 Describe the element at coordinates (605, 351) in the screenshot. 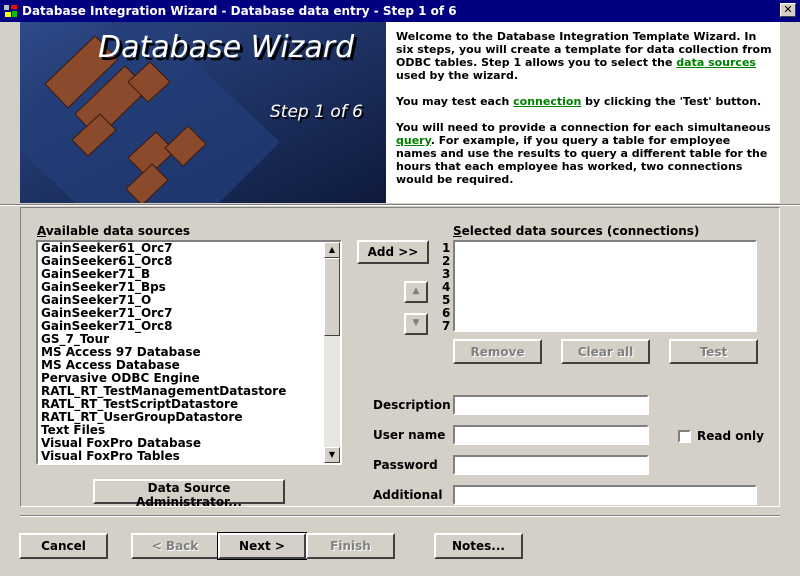

I see `clear-all-button: Clear all` at that location.